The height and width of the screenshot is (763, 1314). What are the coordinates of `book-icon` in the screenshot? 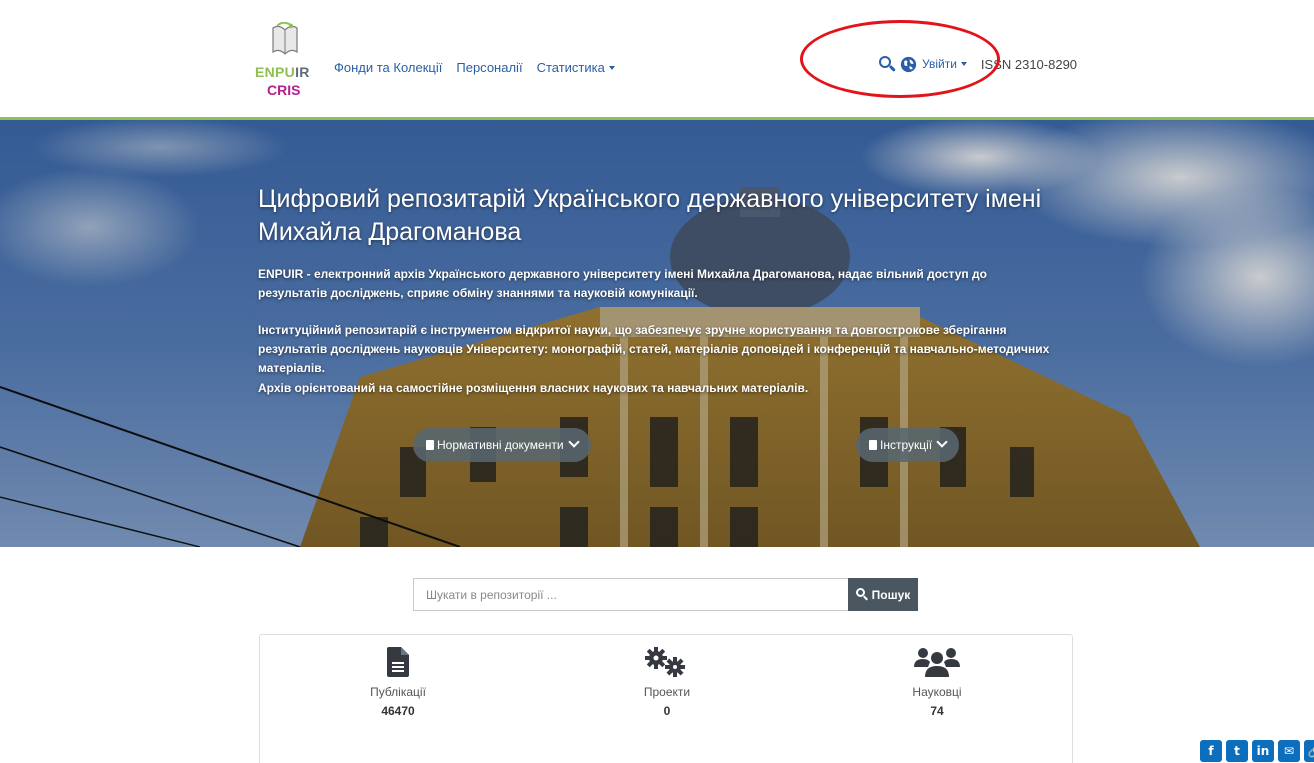 It's located at (873, 445).